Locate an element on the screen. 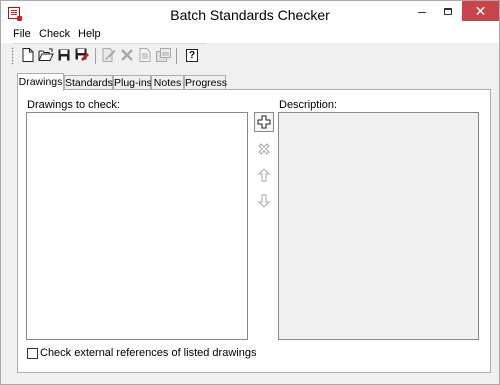  help-icon: ? is located at coordinates (192, 55).